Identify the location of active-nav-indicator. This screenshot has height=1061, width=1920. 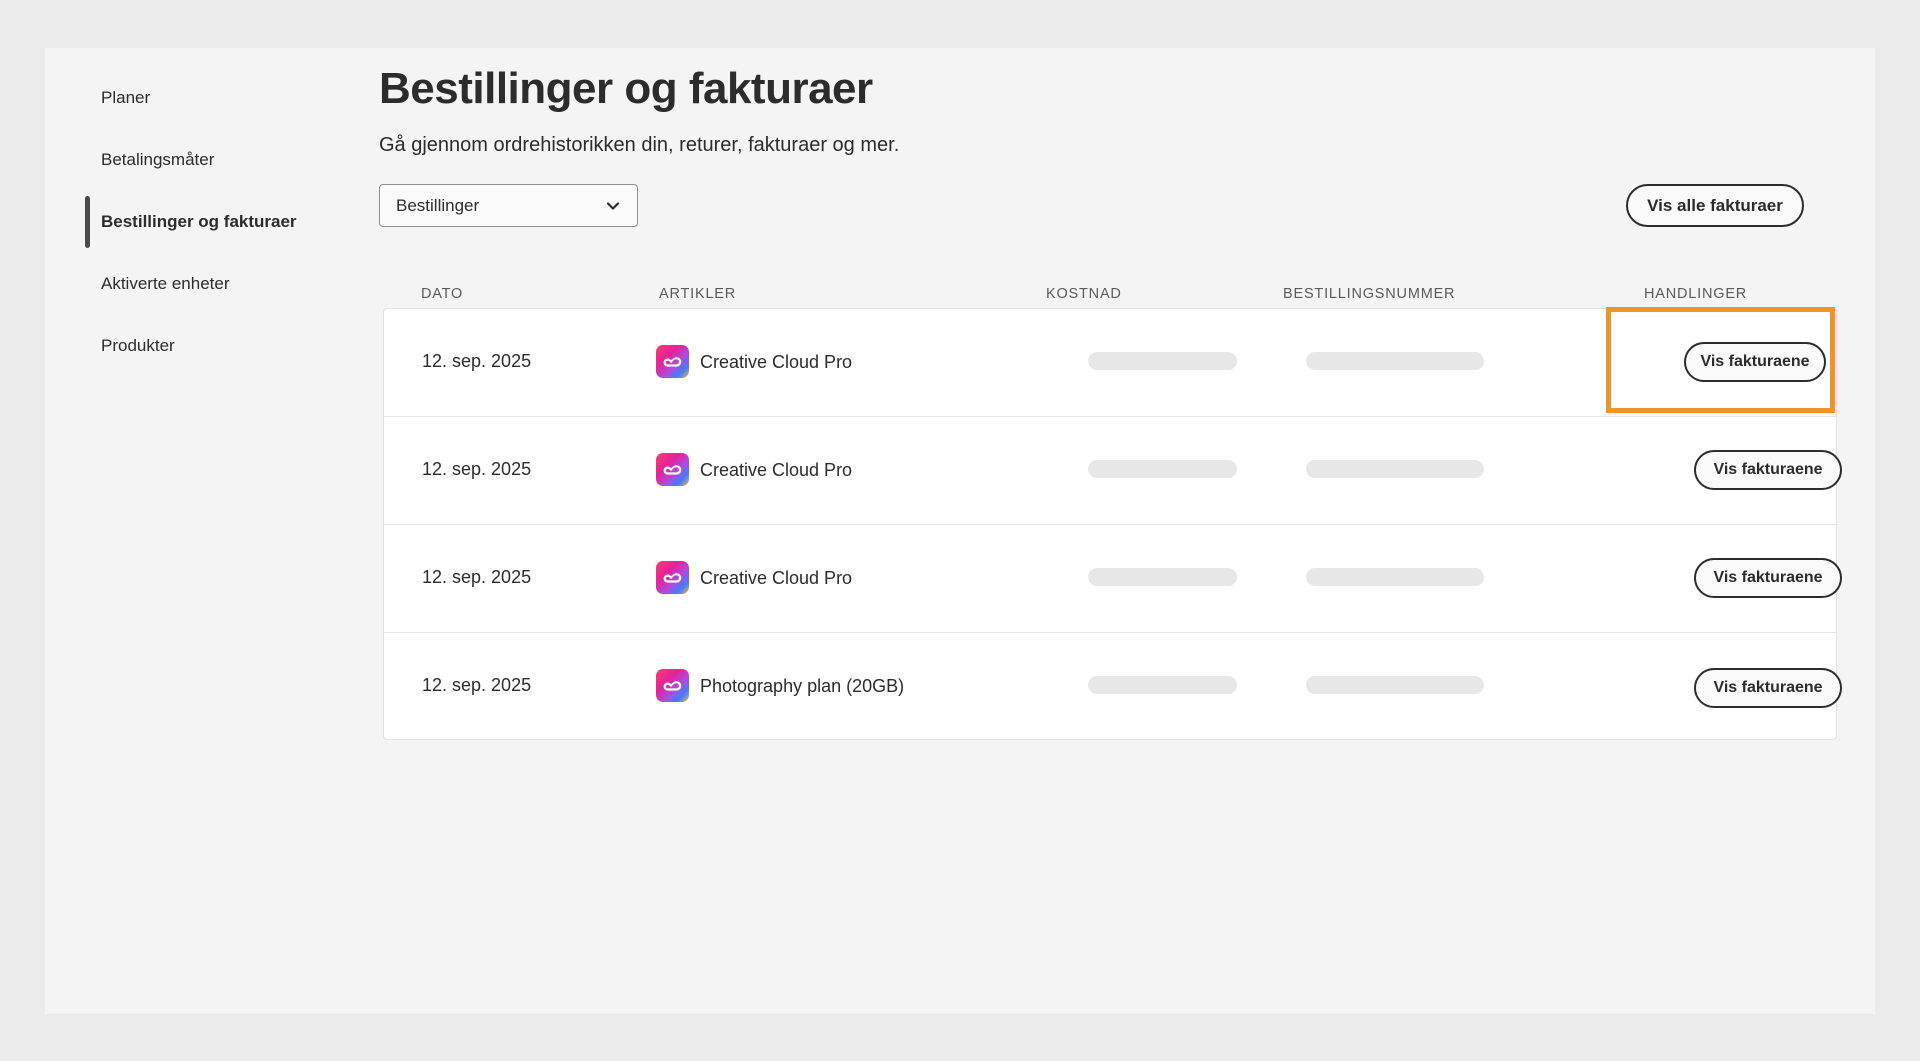
(87, 222).